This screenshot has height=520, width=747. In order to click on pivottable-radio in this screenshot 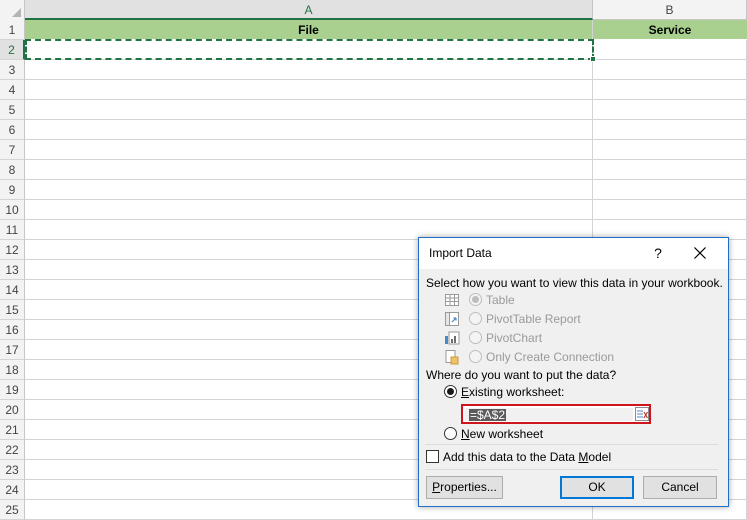, I will do `click(475, 318)`.